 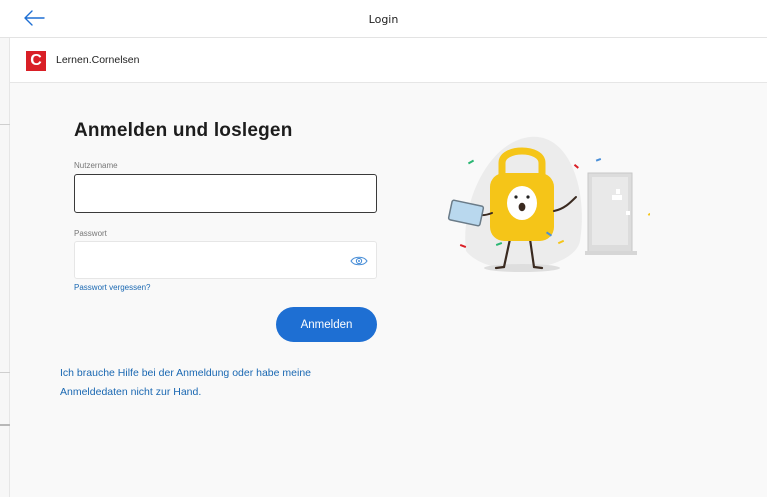 What do you see at coordinates (90, 233) in the screenshot?
I see `password-label: Passwort` at bounding box center [90, 233].